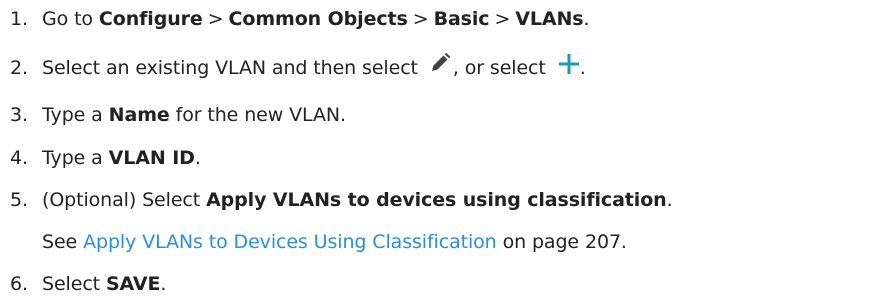 The image size is (877, 301). I want to click on field-vlan-id-label: VLAN ID, so click(151, 158).